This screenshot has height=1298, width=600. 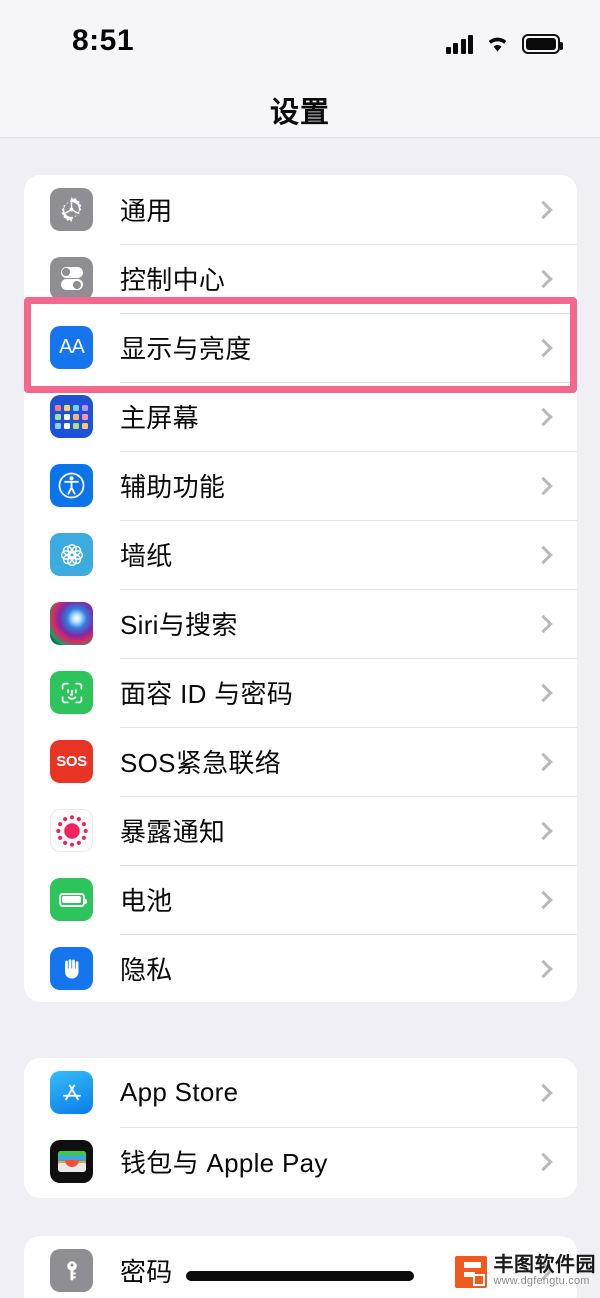 I want to click on navigation-bar: 设置, so click(x=300, y=105).